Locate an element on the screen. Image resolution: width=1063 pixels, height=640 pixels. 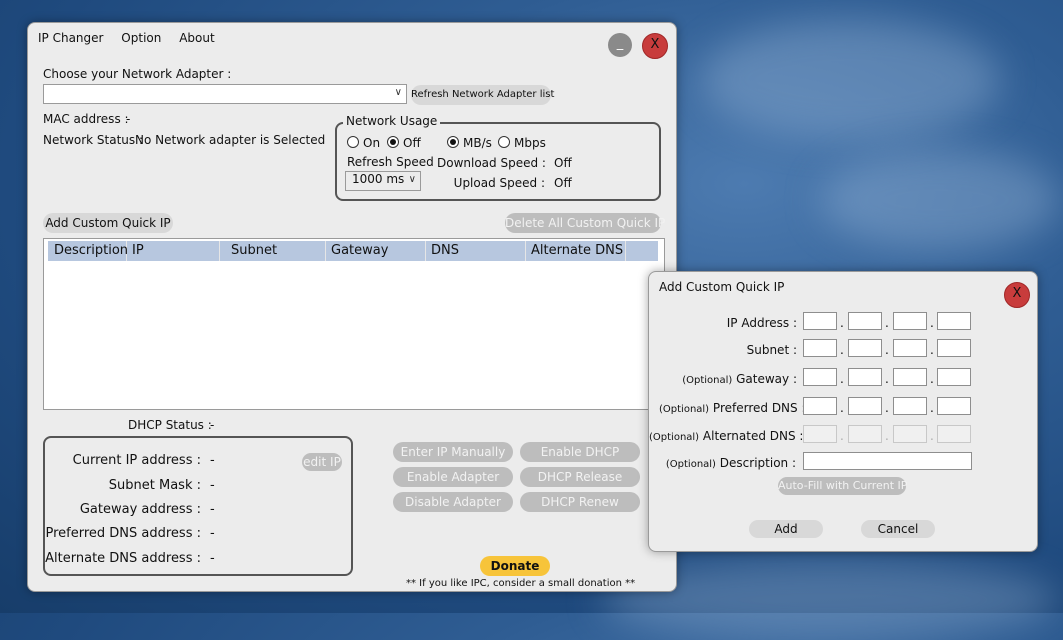
dhcp-status-label: DHCP Status : is located at coordinates (170, 425).